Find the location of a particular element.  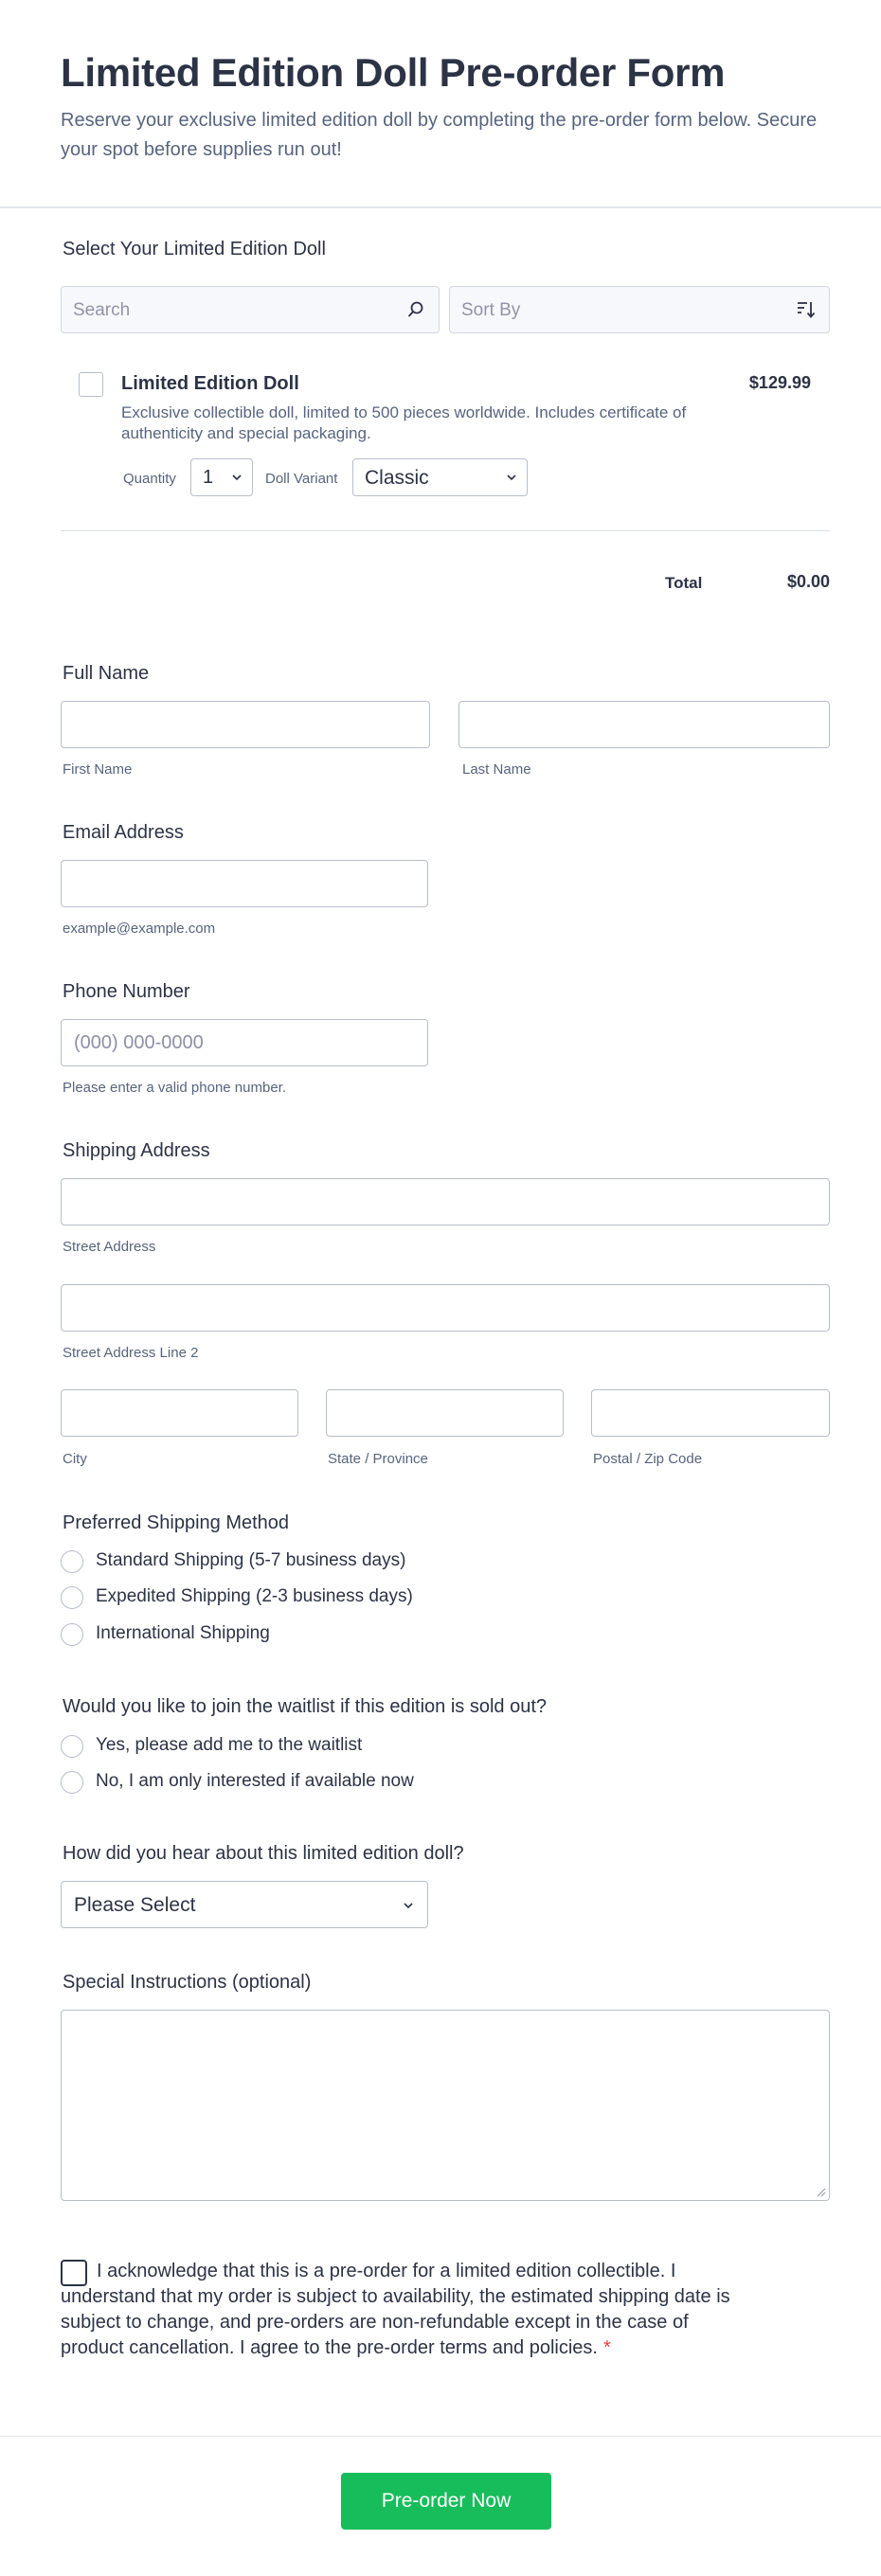

product-divider is located at coordinates (445, 530).